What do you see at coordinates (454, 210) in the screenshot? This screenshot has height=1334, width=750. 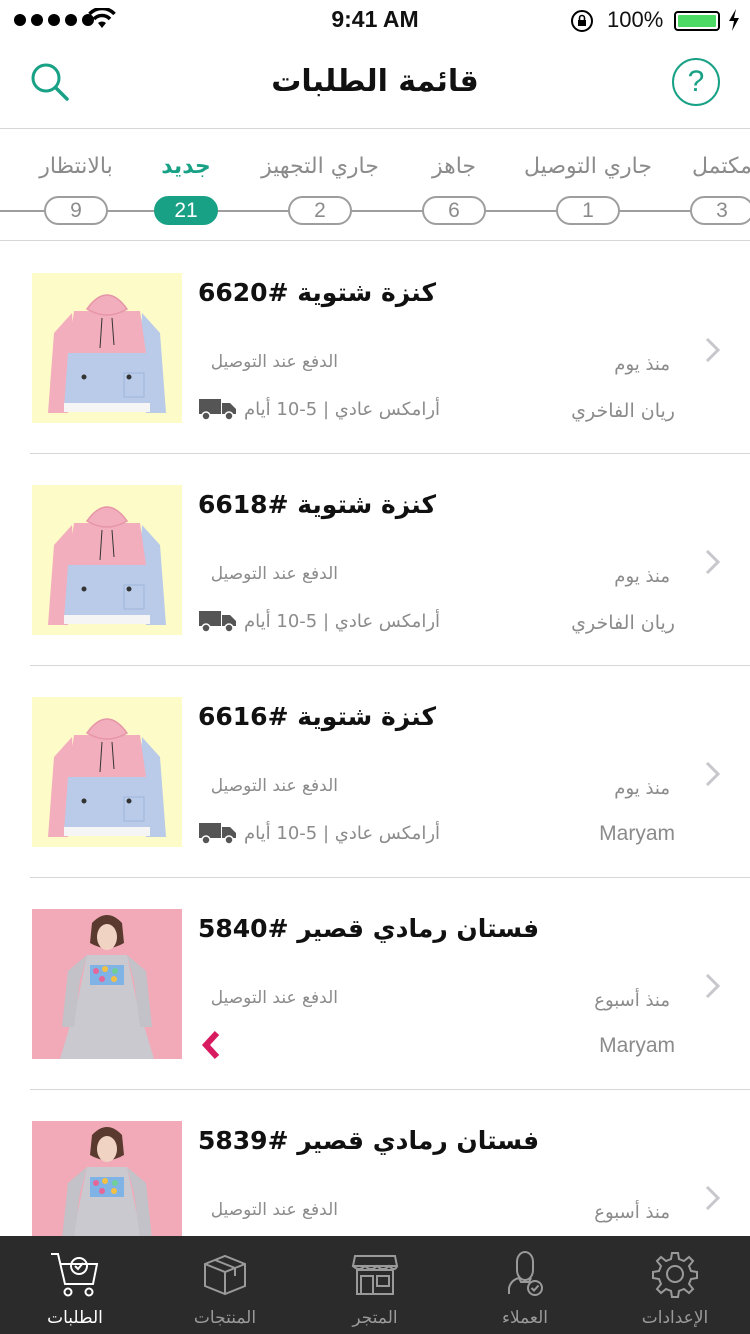 I see `tab-count-badge: 6` at bounding box center [454, 210].